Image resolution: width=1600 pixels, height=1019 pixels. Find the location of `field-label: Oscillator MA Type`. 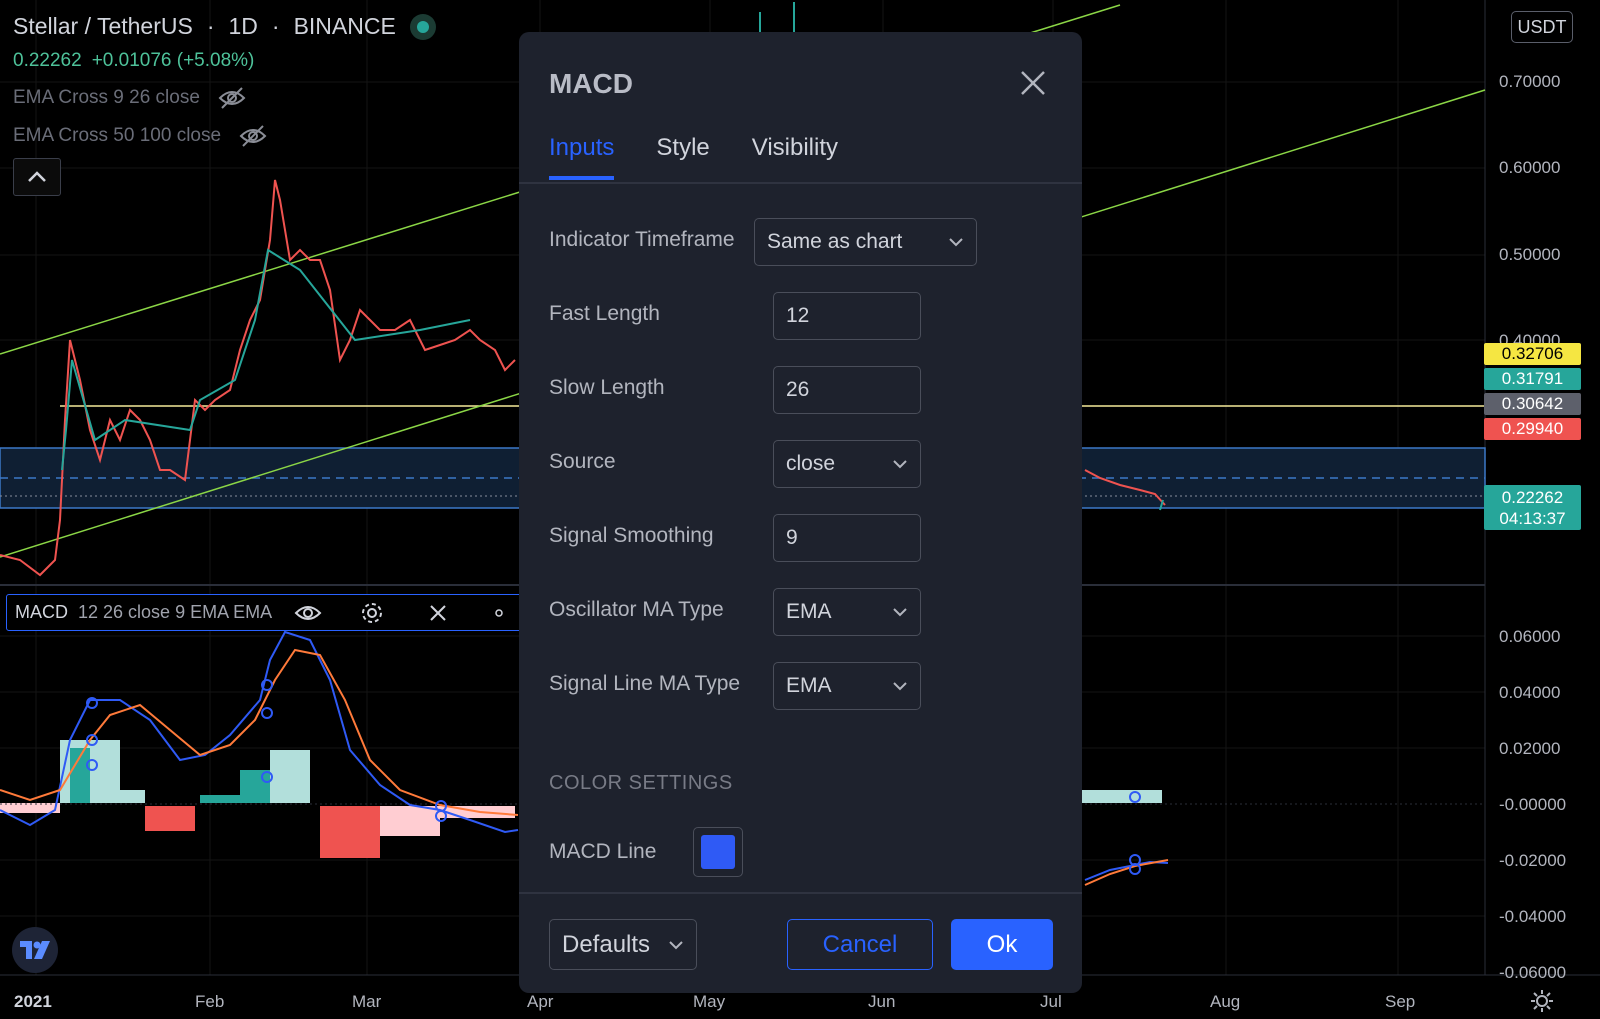

field-label: Oscillator MA Type is located at coordinates (636, 609).